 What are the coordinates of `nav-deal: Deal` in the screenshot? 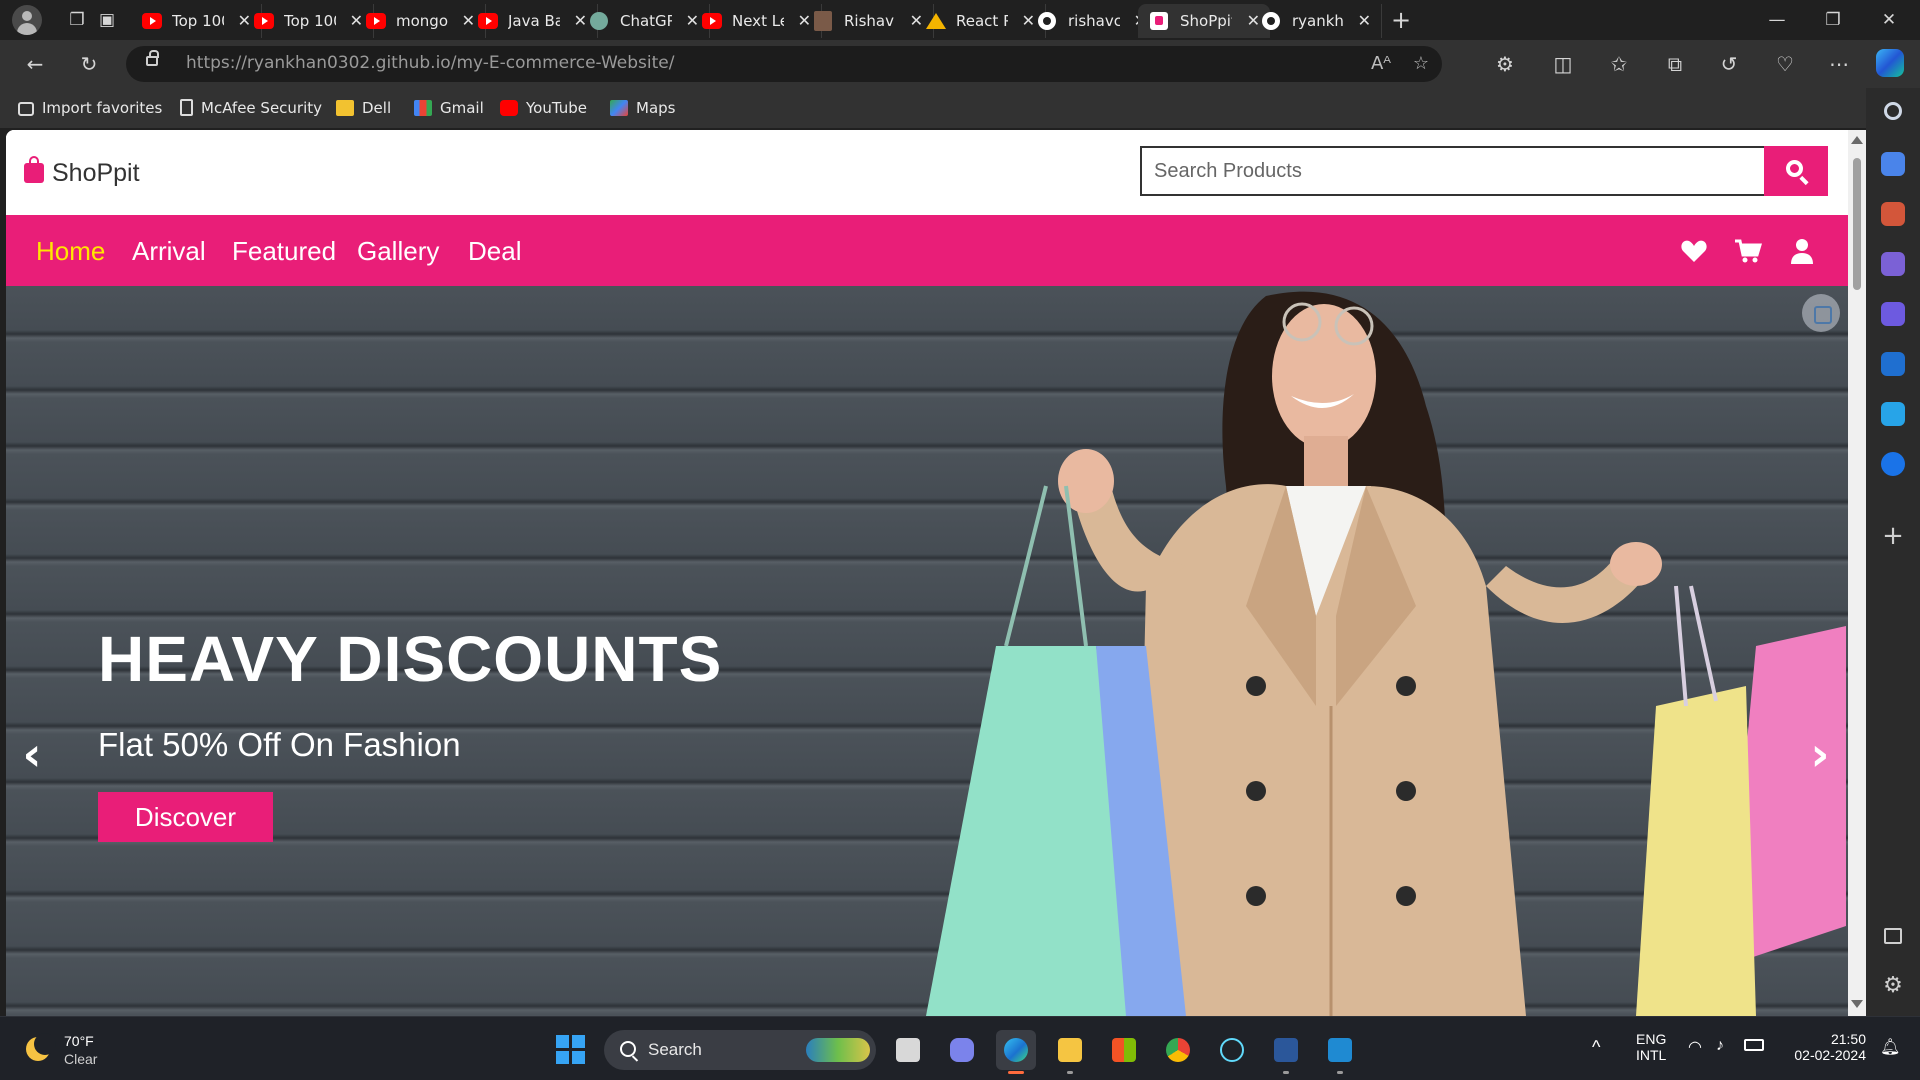 It's located at (494, 251).